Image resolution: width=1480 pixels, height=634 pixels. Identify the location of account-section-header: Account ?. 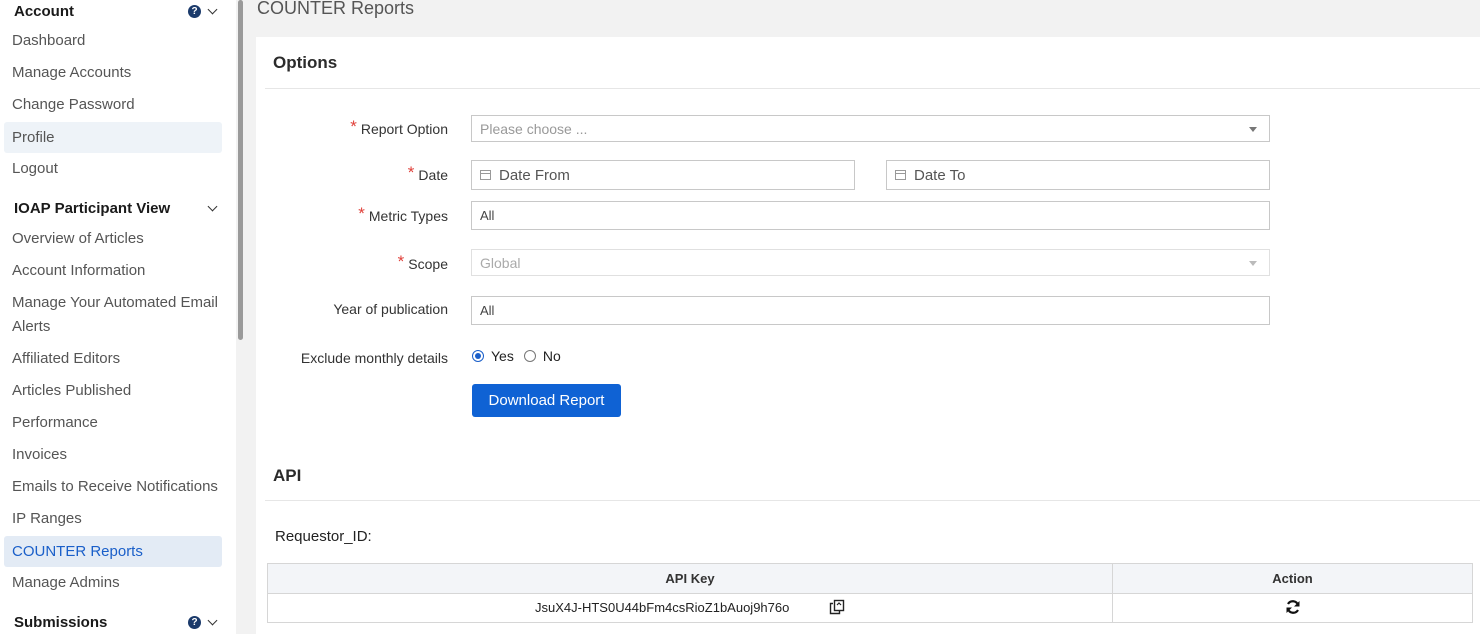
(117, 11).